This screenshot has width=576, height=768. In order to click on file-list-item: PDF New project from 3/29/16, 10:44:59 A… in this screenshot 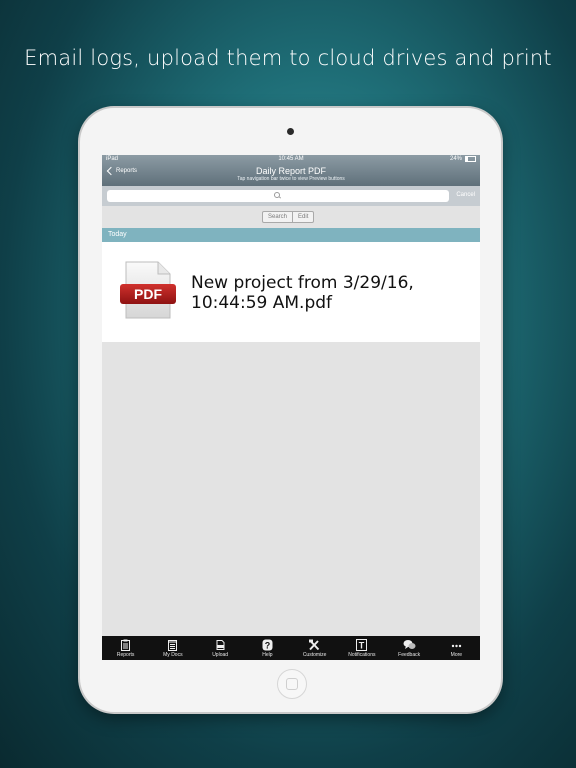, I will do `click(291, 292)`.